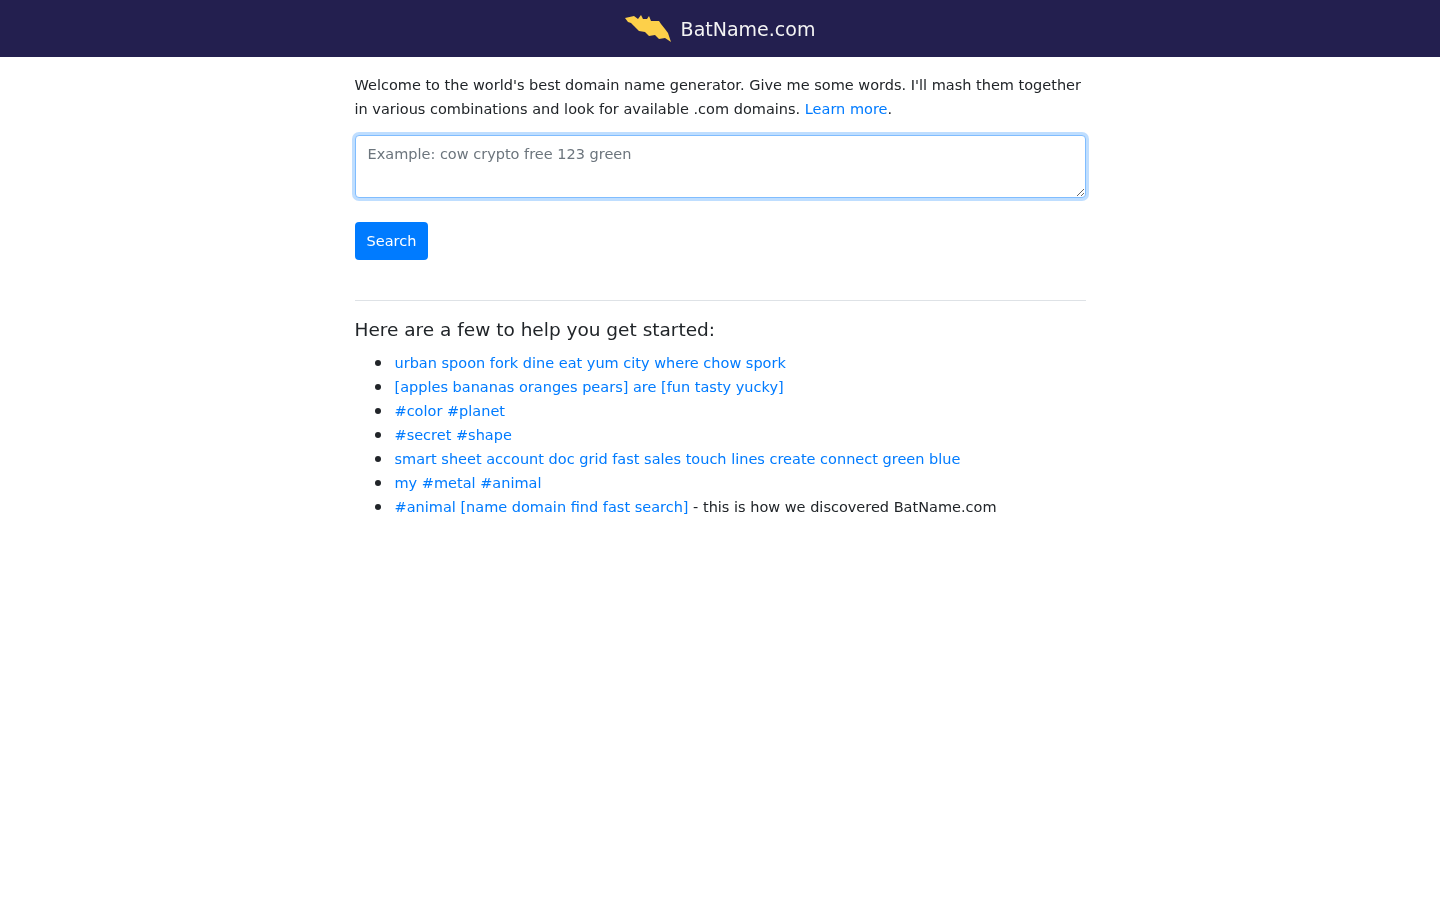 This screenshot has width=1440, height=900. What do you see at coordinates (541, 507) in the screenshot?
I see `example-link: #animal [name domain find fast search]` at bounding box center [541, 507].